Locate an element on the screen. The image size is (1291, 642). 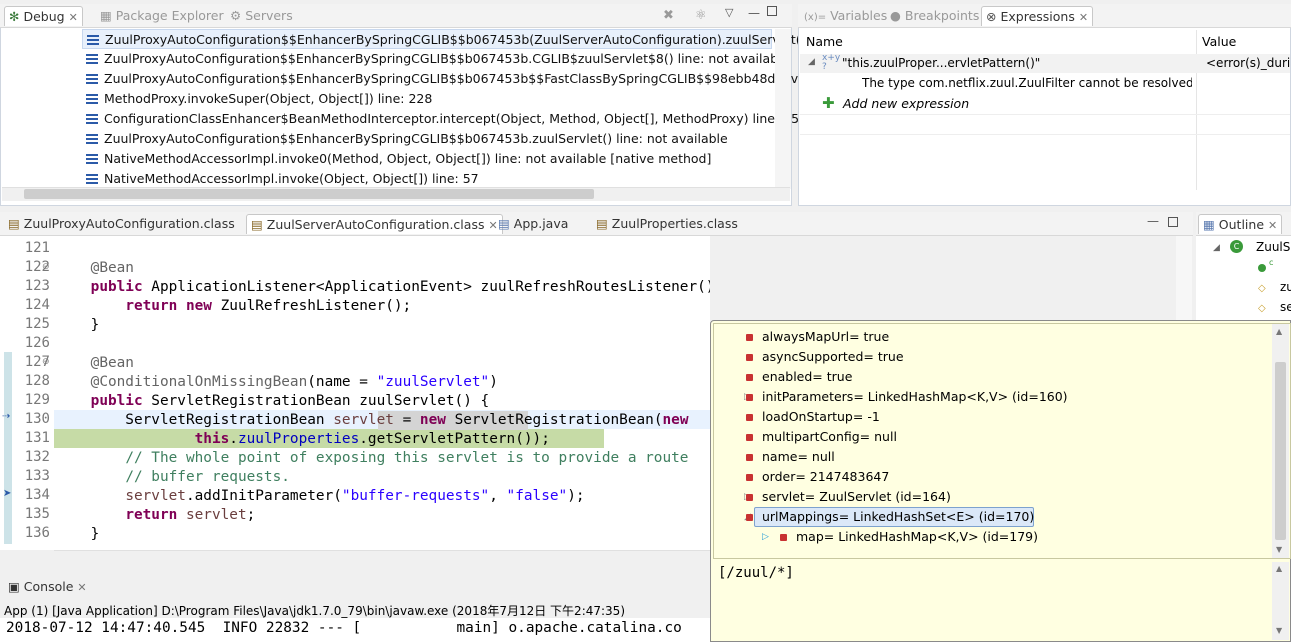
tab-breakpoints: ● Breakpoints is located at coordinates (934, 16).